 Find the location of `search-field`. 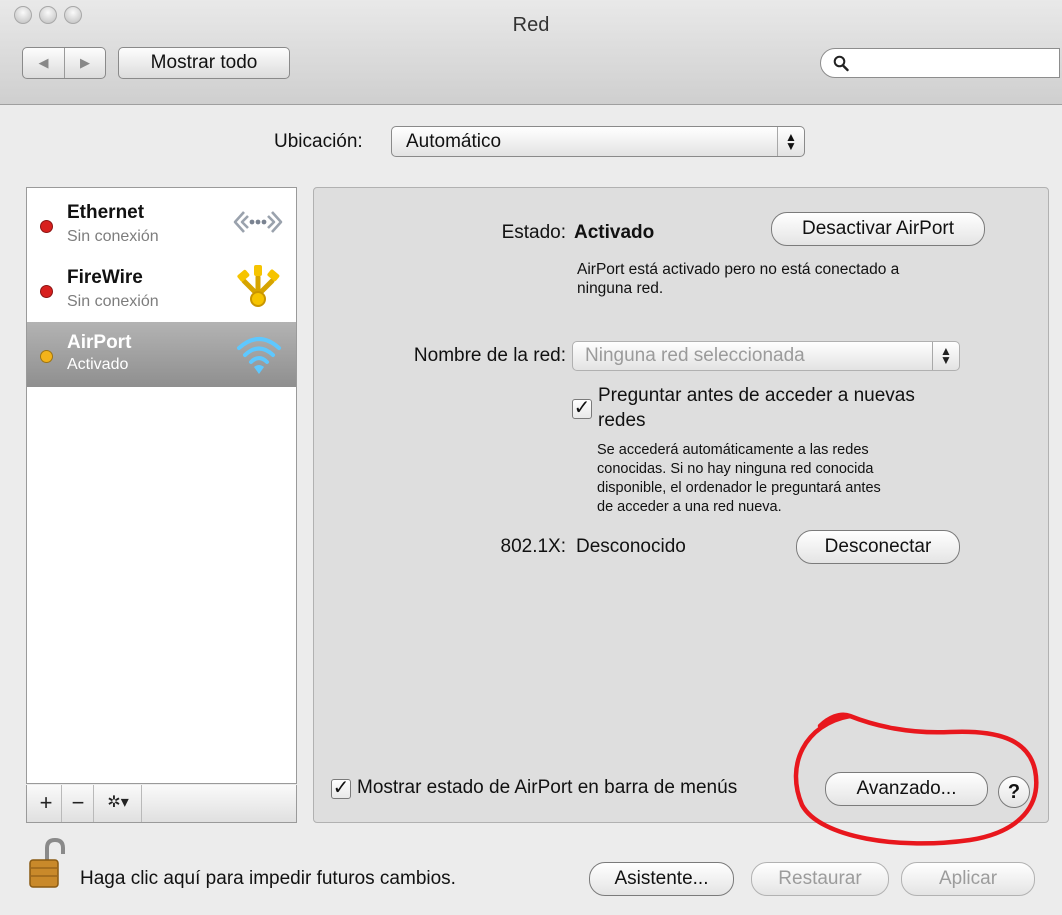

search-field is located at coordinates (940, 63).